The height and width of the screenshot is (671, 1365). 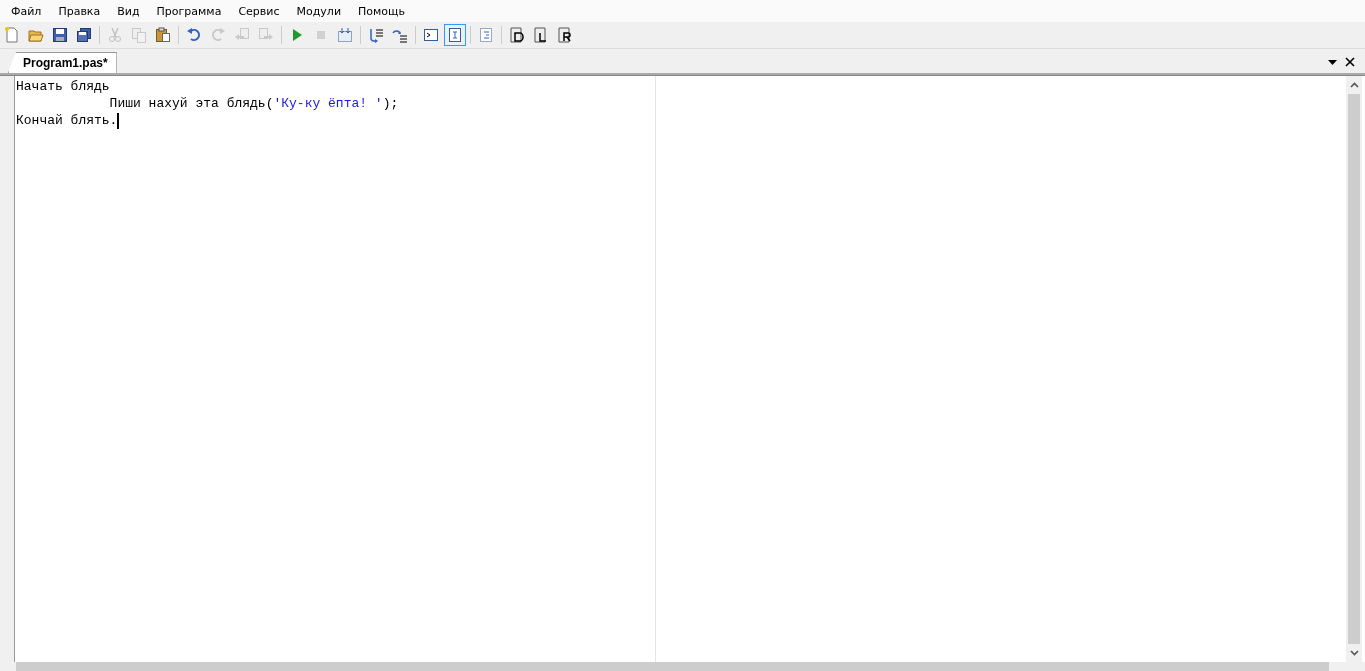 I want to click on close-icon, so click(x=1350, y=62).